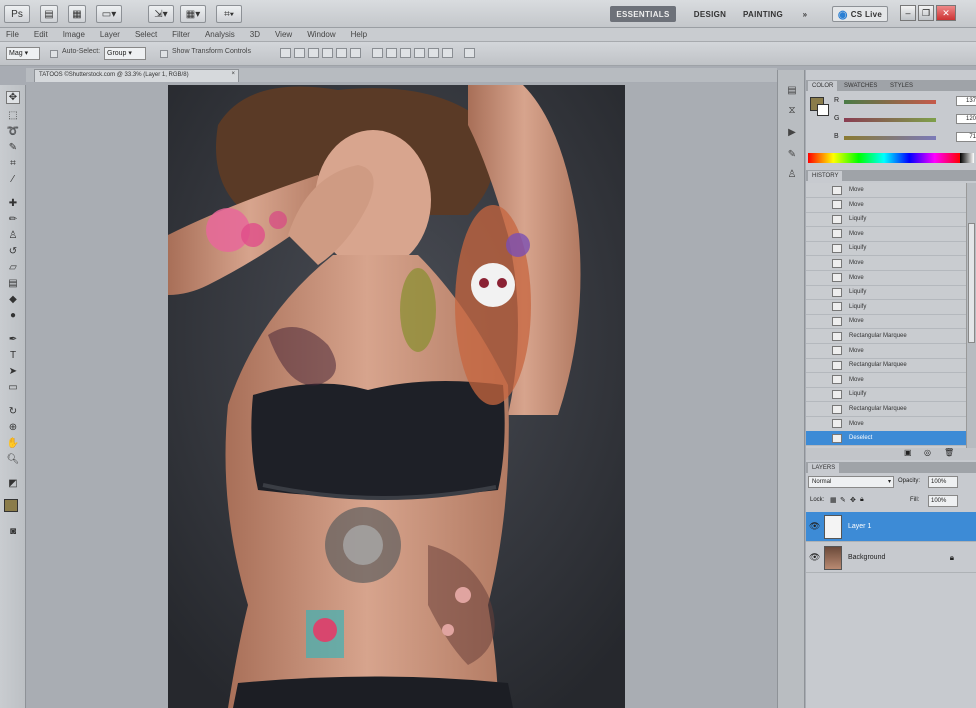  Describe the element at coordinates (886, 439) in the screenshot. I see `history-state: Deselect` at that location.